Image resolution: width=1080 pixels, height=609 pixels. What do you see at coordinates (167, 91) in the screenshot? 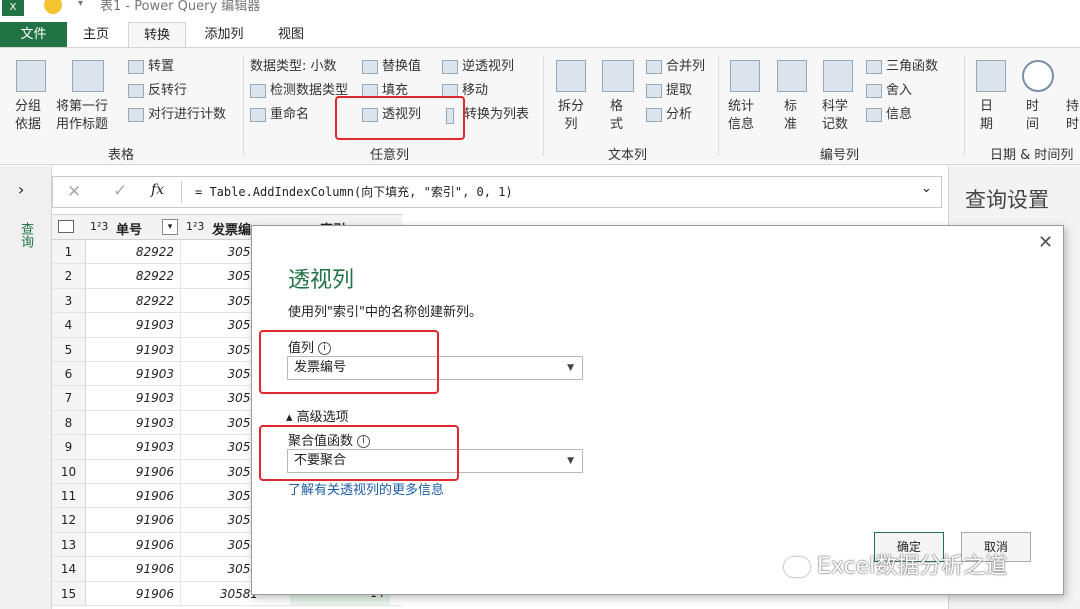
I see `reverse-rows-button: 反转行` at bounding box center [167, 91].